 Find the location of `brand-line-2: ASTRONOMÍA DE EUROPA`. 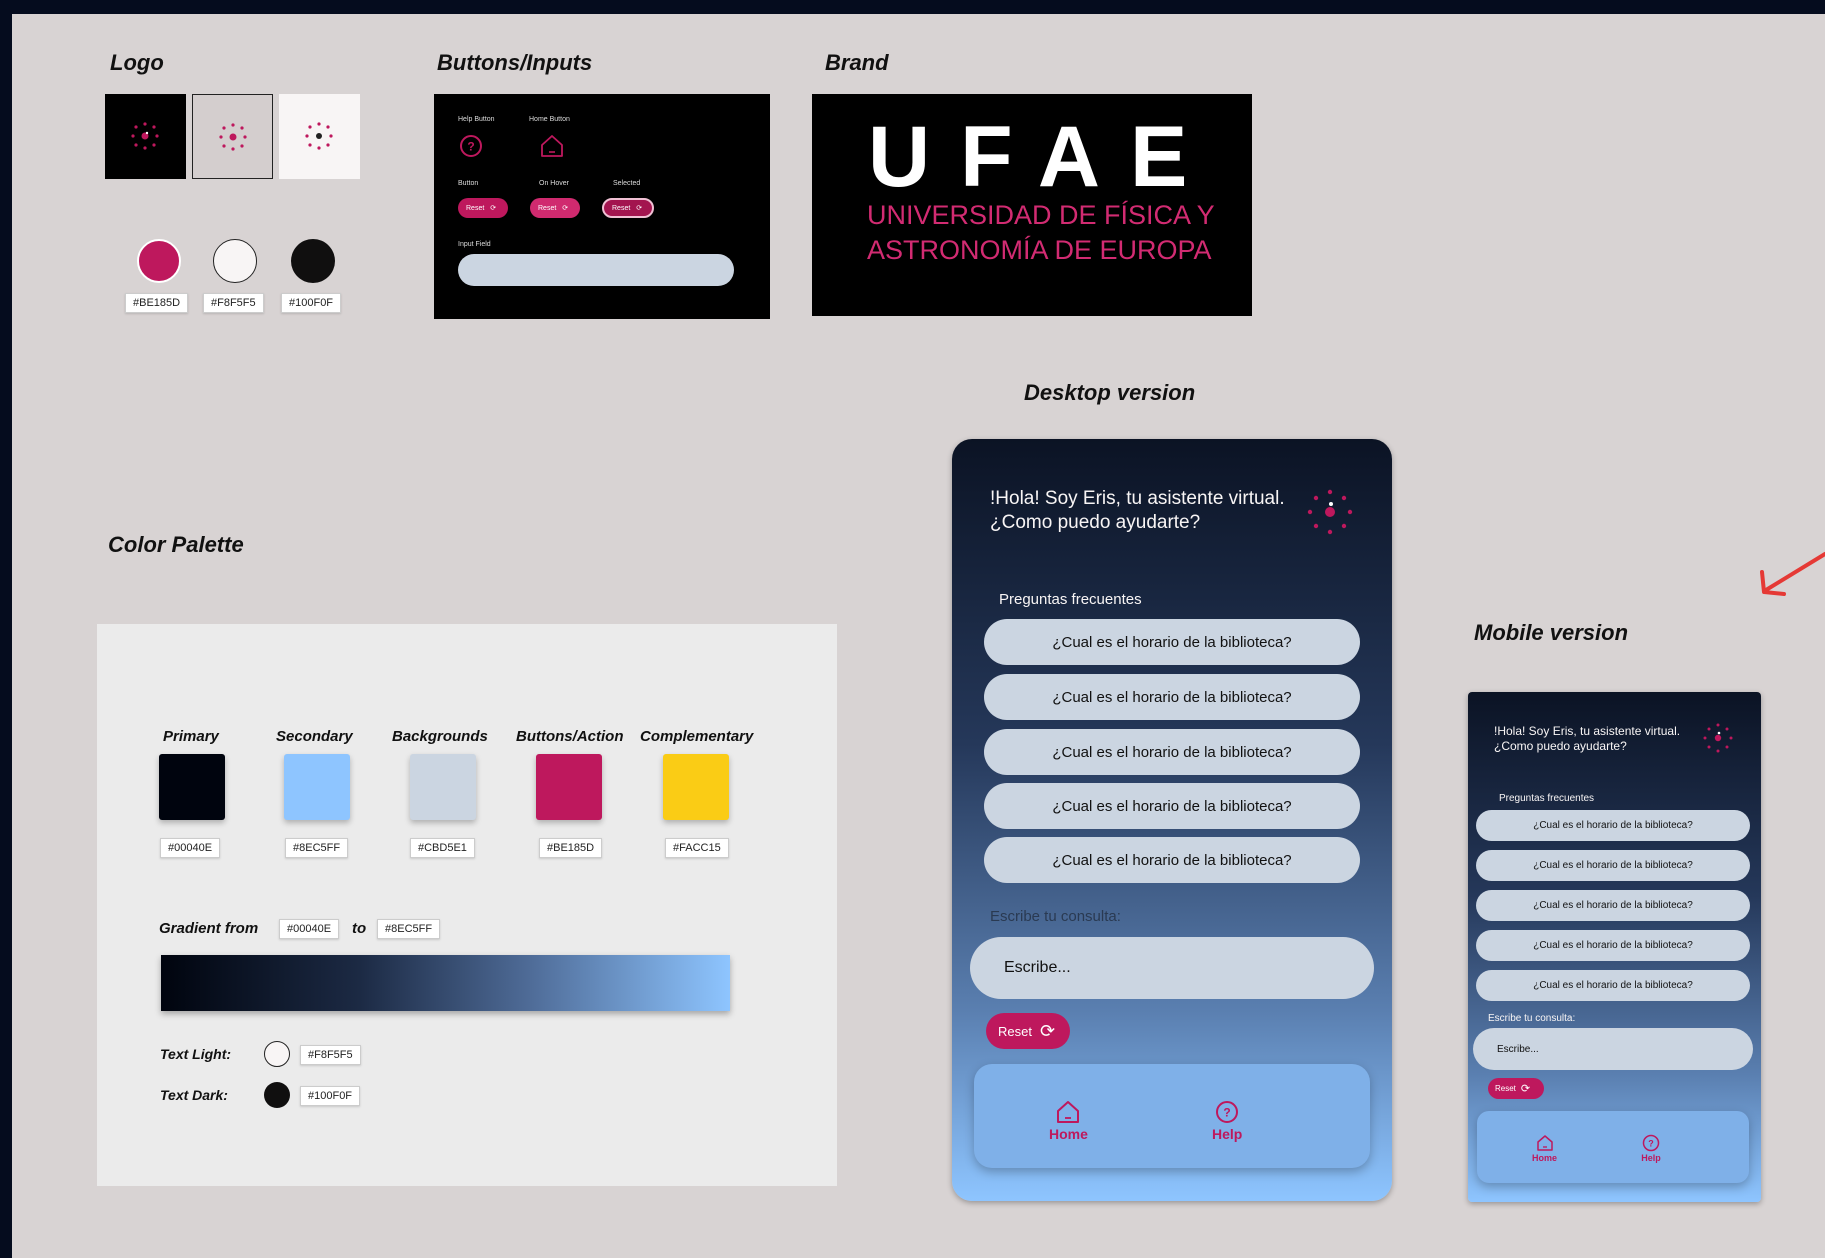

brand-line-2: ASTRONOMÍA DE EUROPA is located at coordinates (1039, 250).